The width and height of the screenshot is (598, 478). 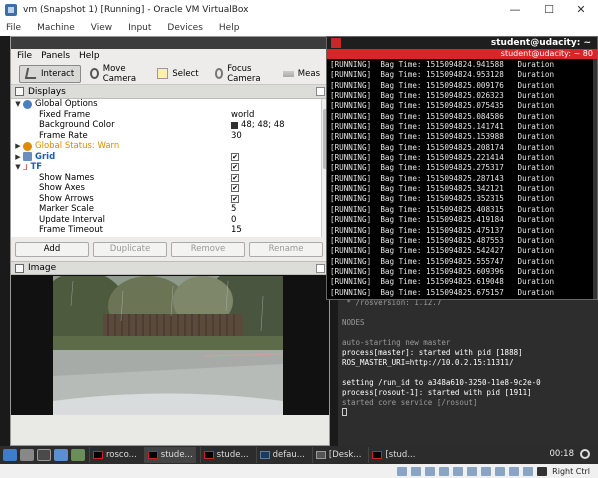 What do you see at coordinates (170, 167) in the screenshot?
I see `tree-row-tf: ▼ ⅃ TF ✔` at bounding box center [170, 167].